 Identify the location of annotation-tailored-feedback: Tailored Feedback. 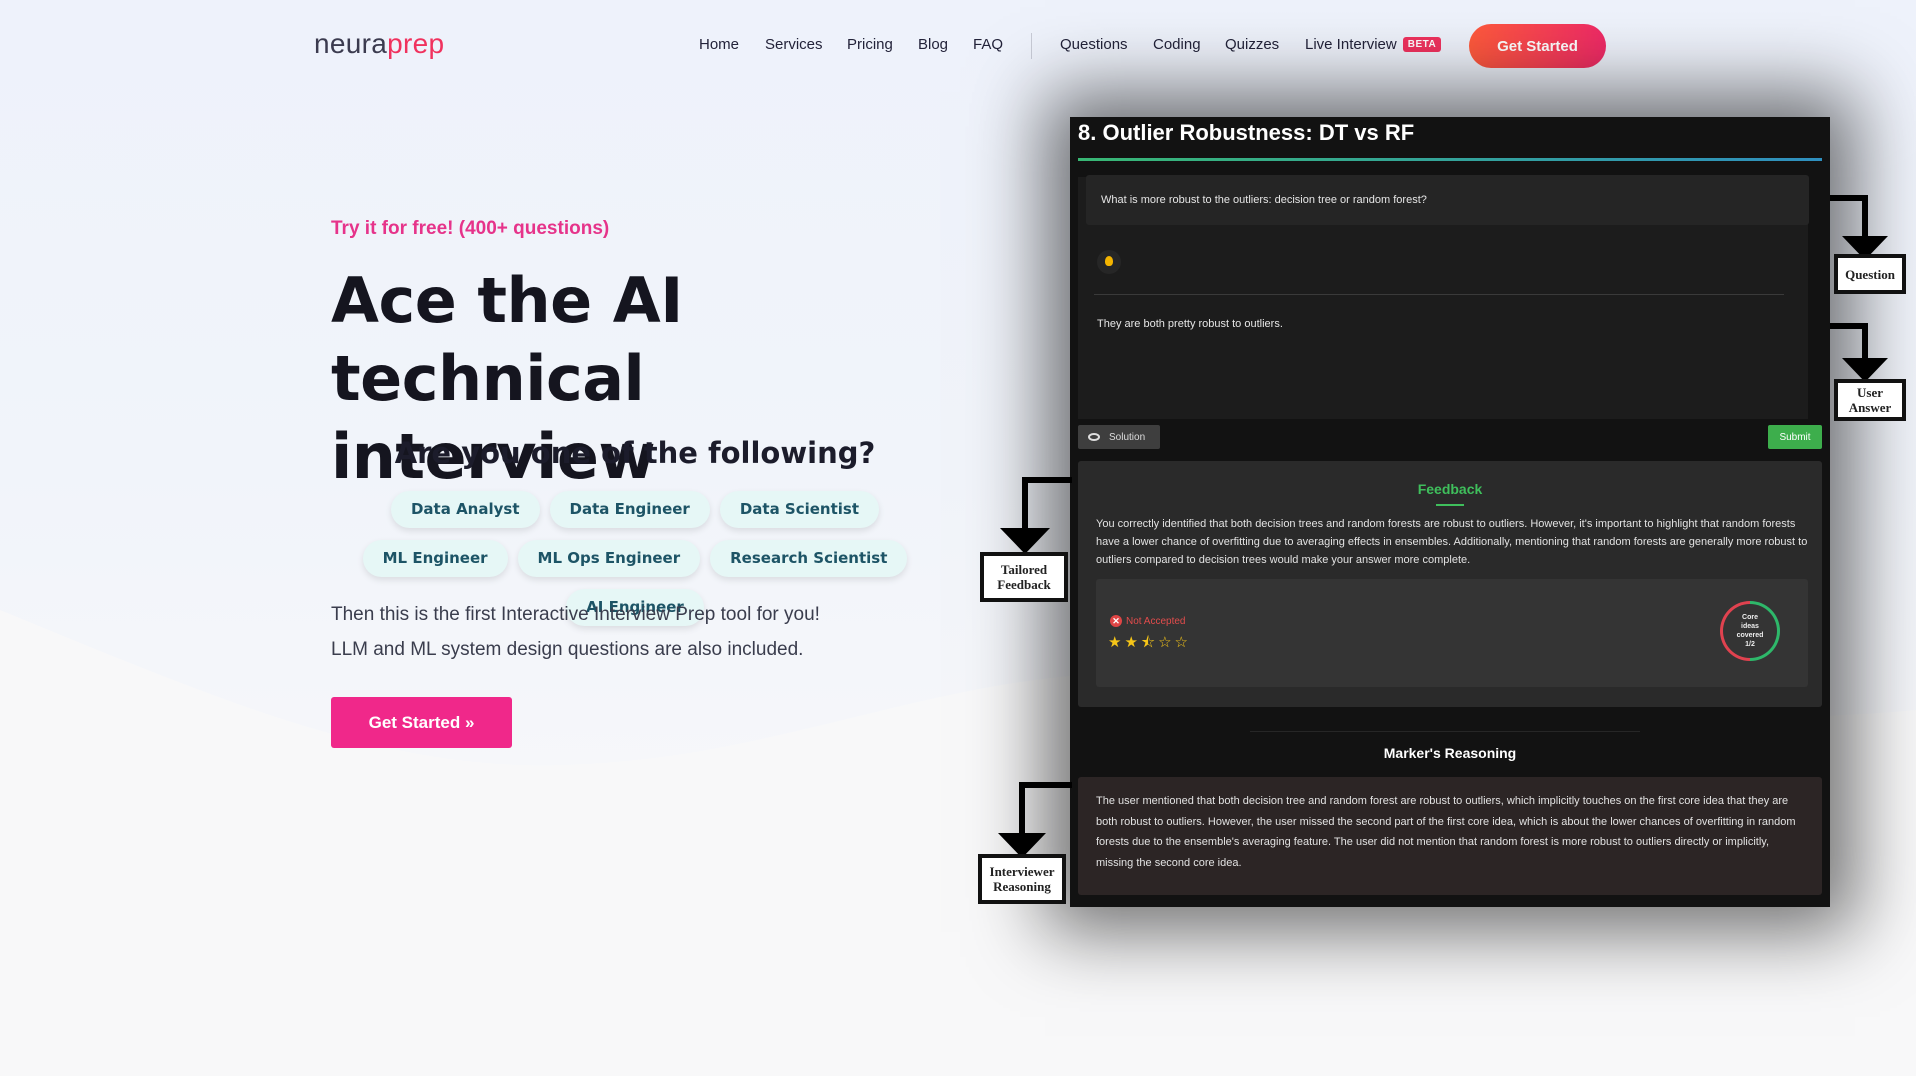
(1024, 577).